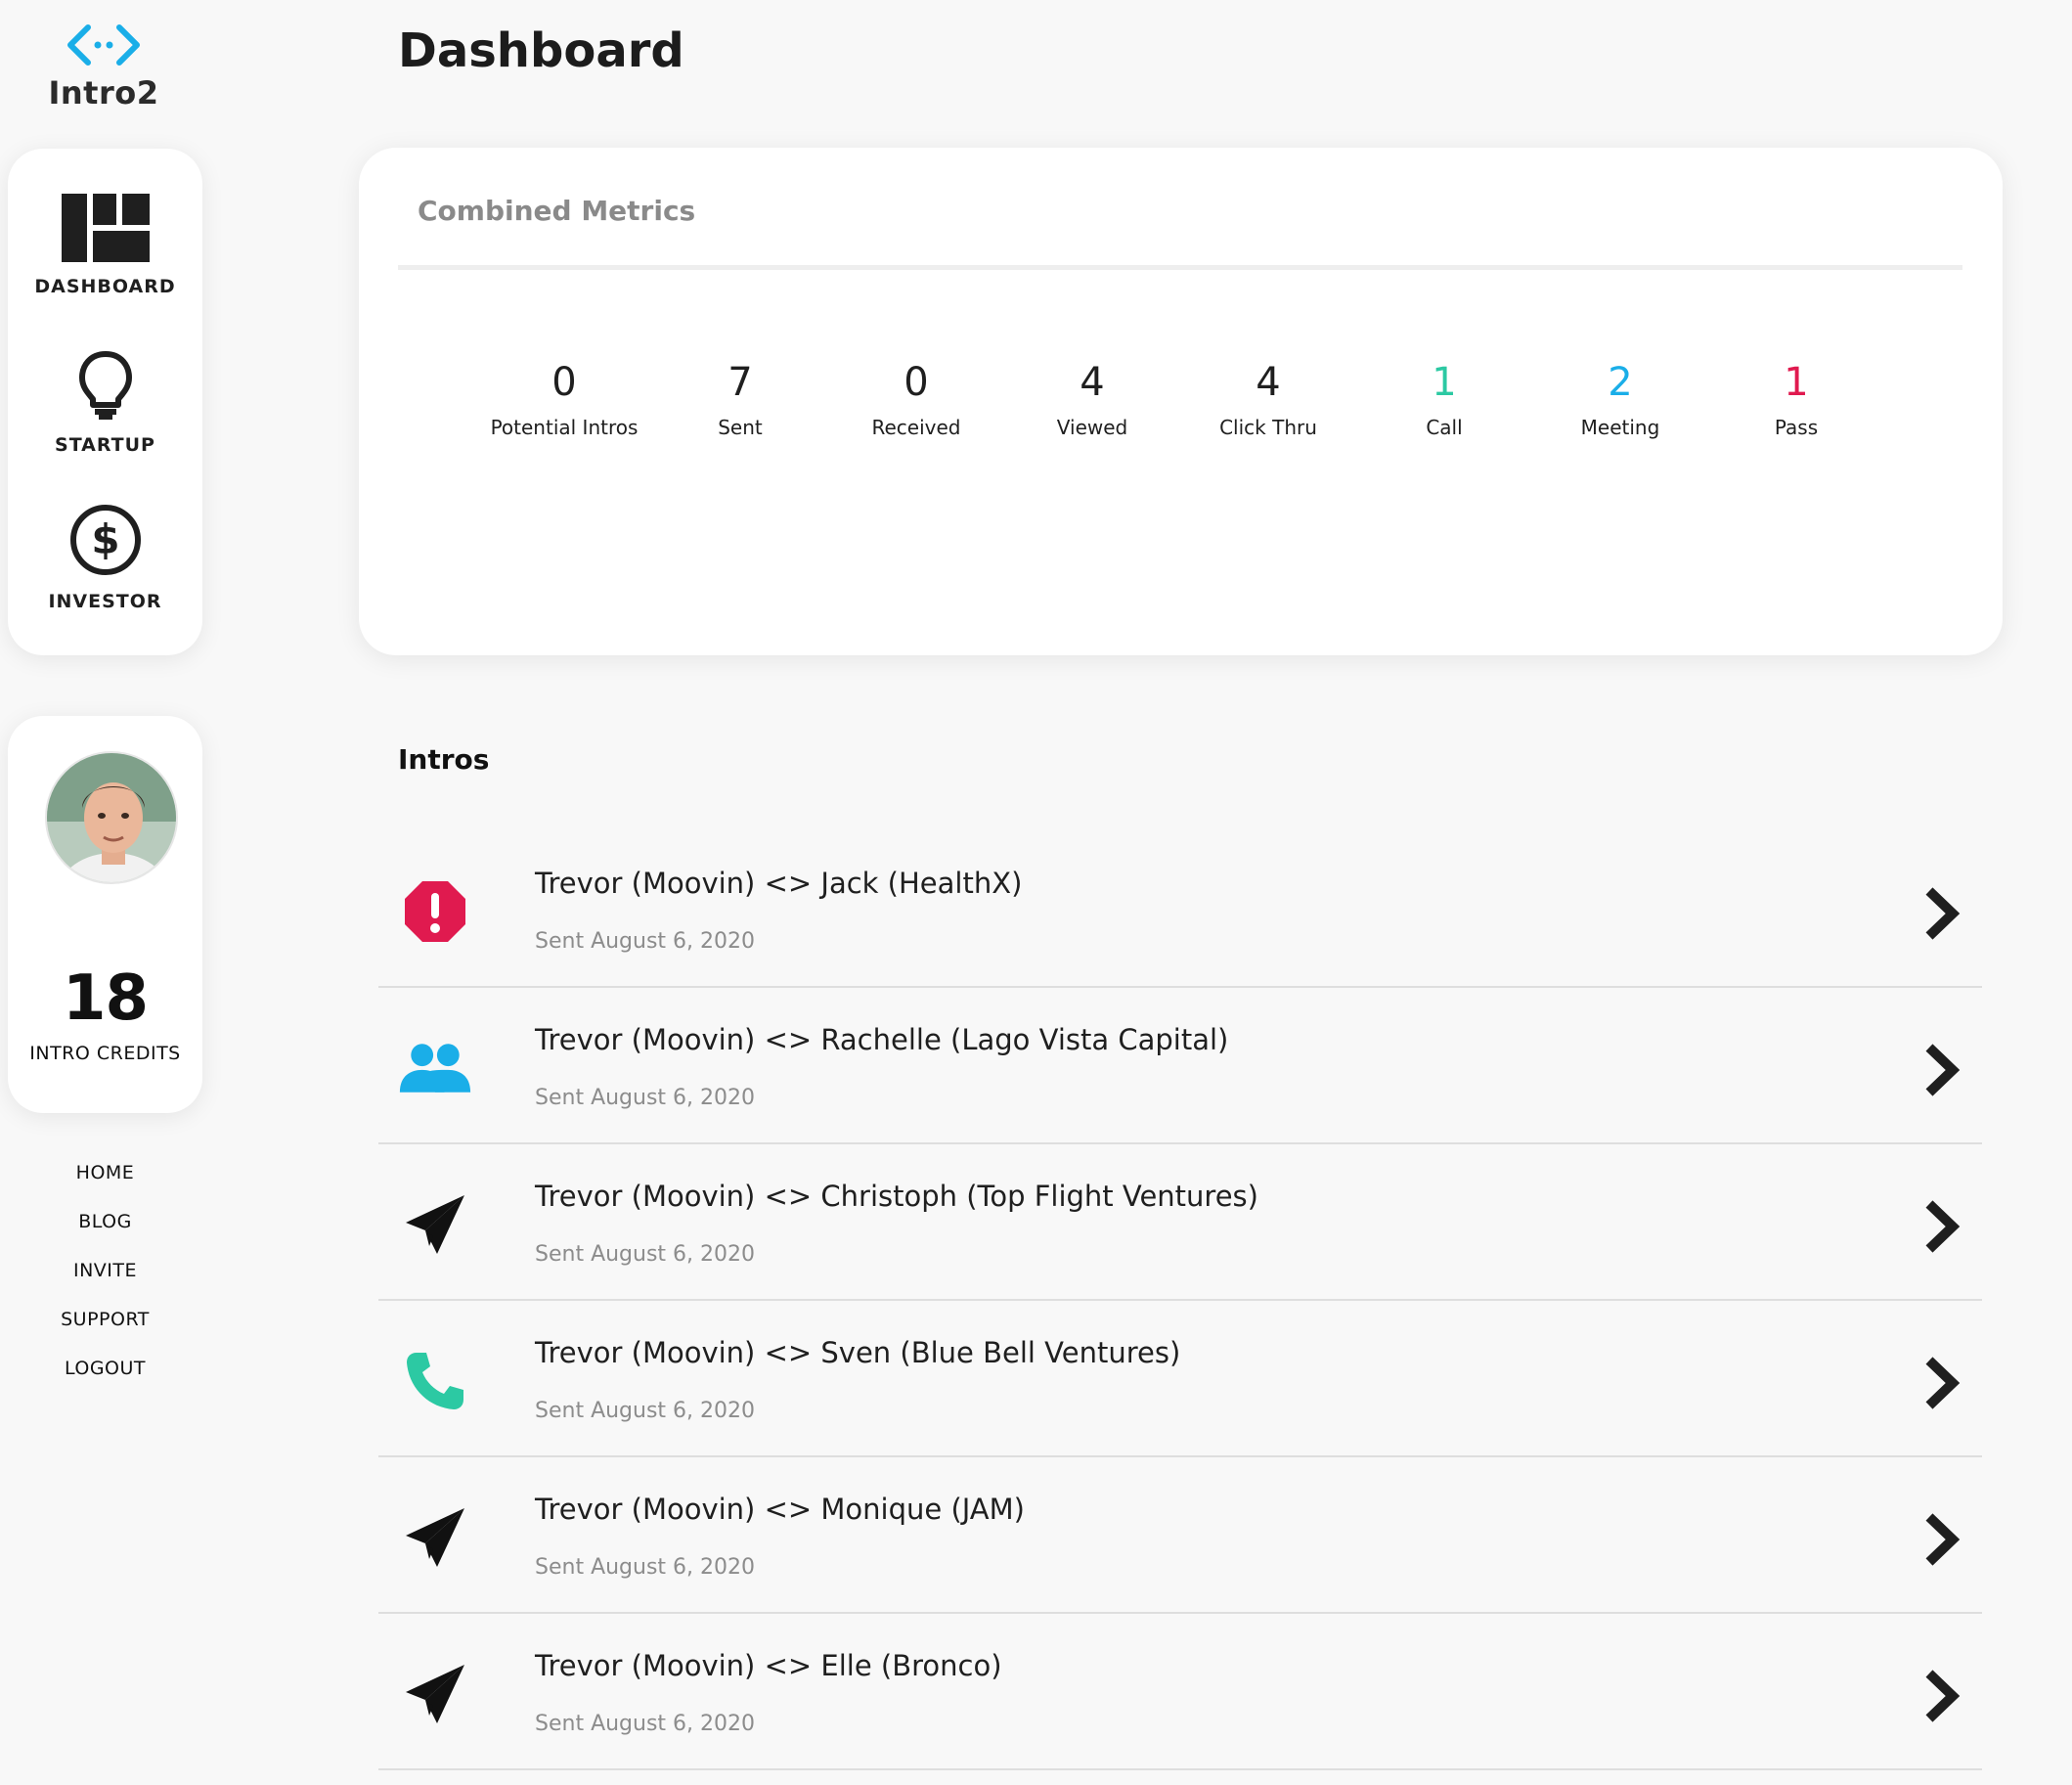 This screenshot has width=2072, height=1785. What do you see at coordinates (105, 286) in the screenshot?
I see `sidebar-item-label: DASHBOARD` at bounding box center [105, 286].